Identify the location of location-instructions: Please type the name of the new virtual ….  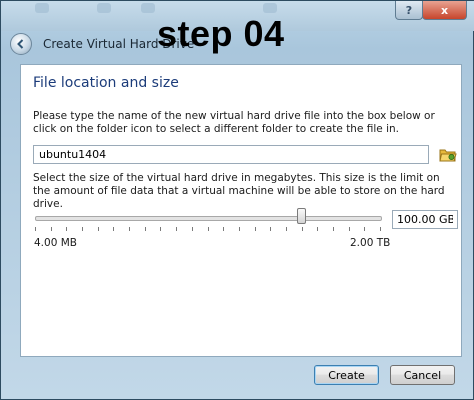
(234, 122).